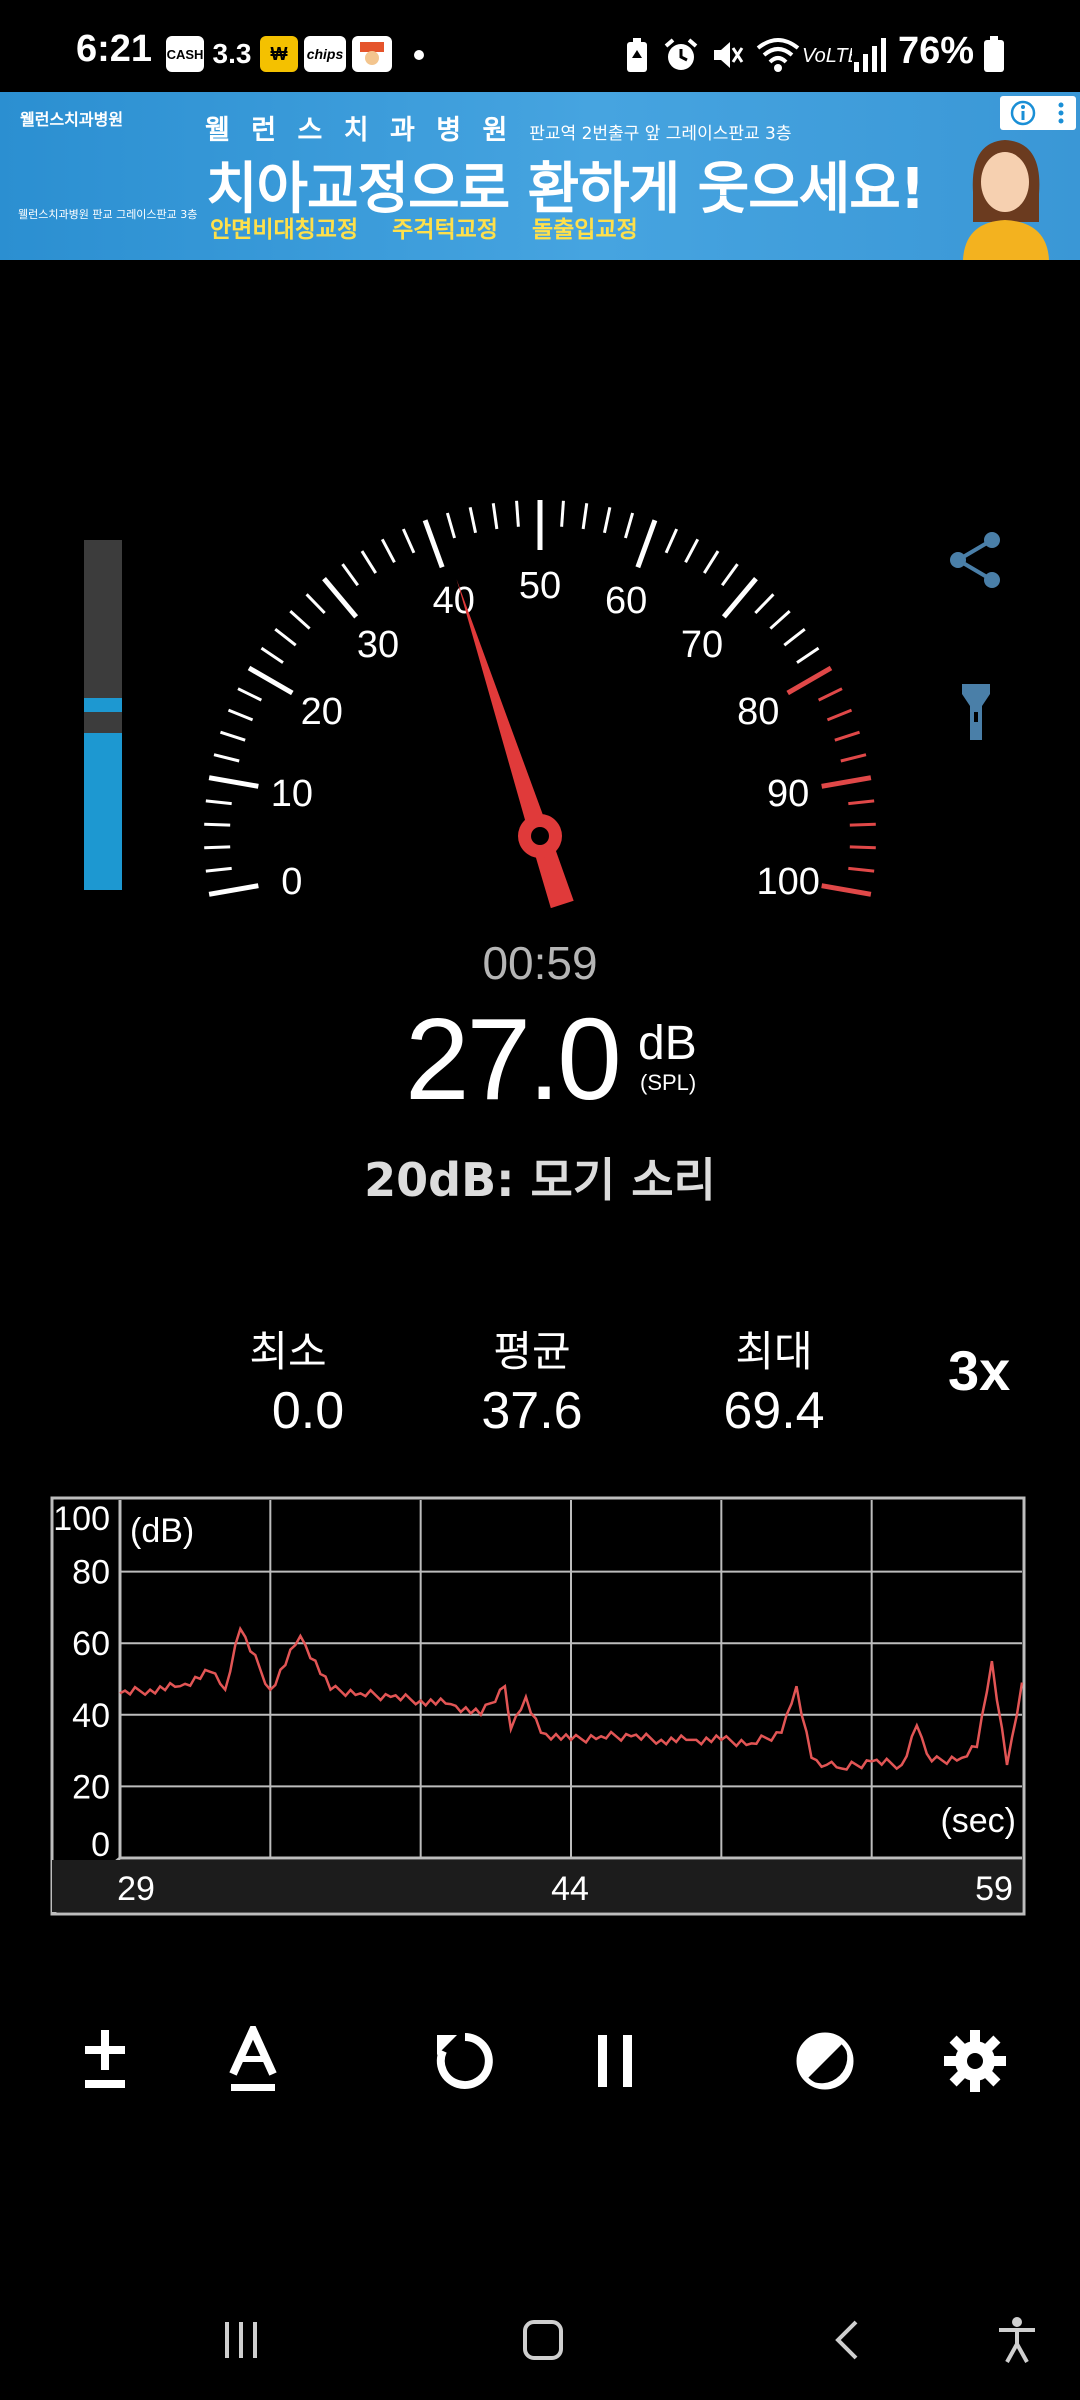 The width and height of the screenshot is (1080, 2400). What do you see at coordinates (1038, 113) in the screenshot?
I see `ad-choices` at bounding box center [1038, 113].